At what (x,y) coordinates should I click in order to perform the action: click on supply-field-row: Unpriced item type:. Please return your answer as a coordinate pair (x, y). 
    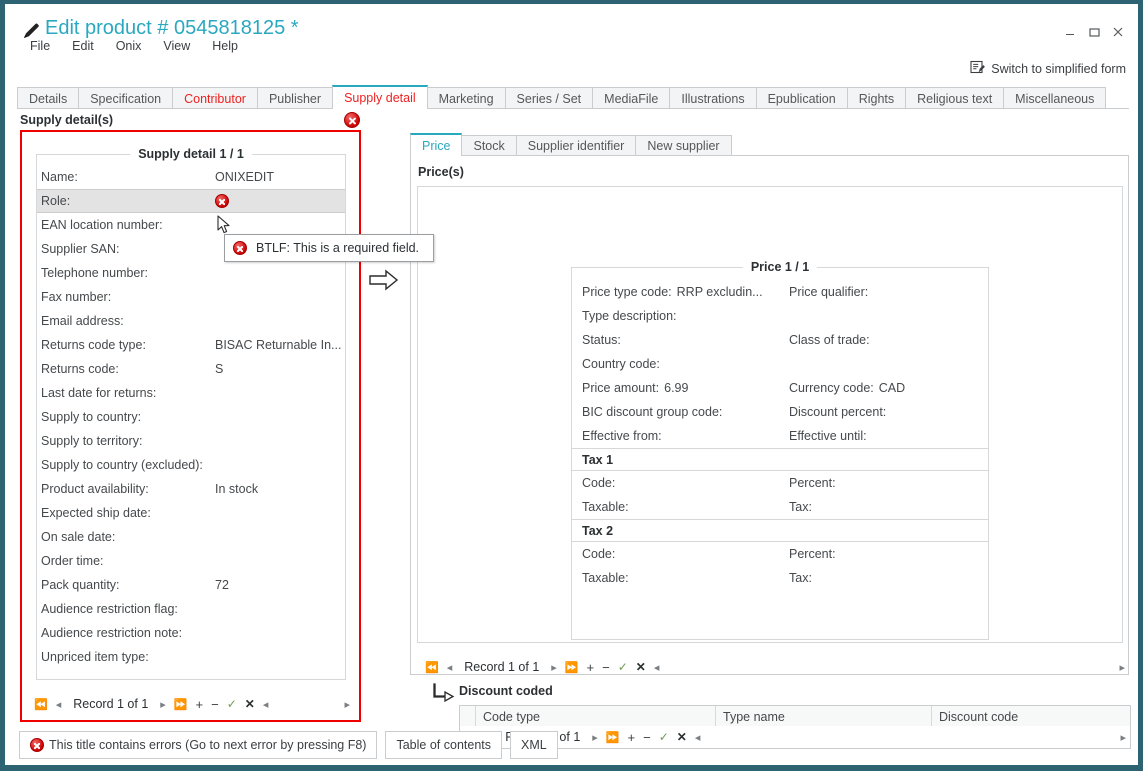
    Looking at the image, I should click on (191, 657).